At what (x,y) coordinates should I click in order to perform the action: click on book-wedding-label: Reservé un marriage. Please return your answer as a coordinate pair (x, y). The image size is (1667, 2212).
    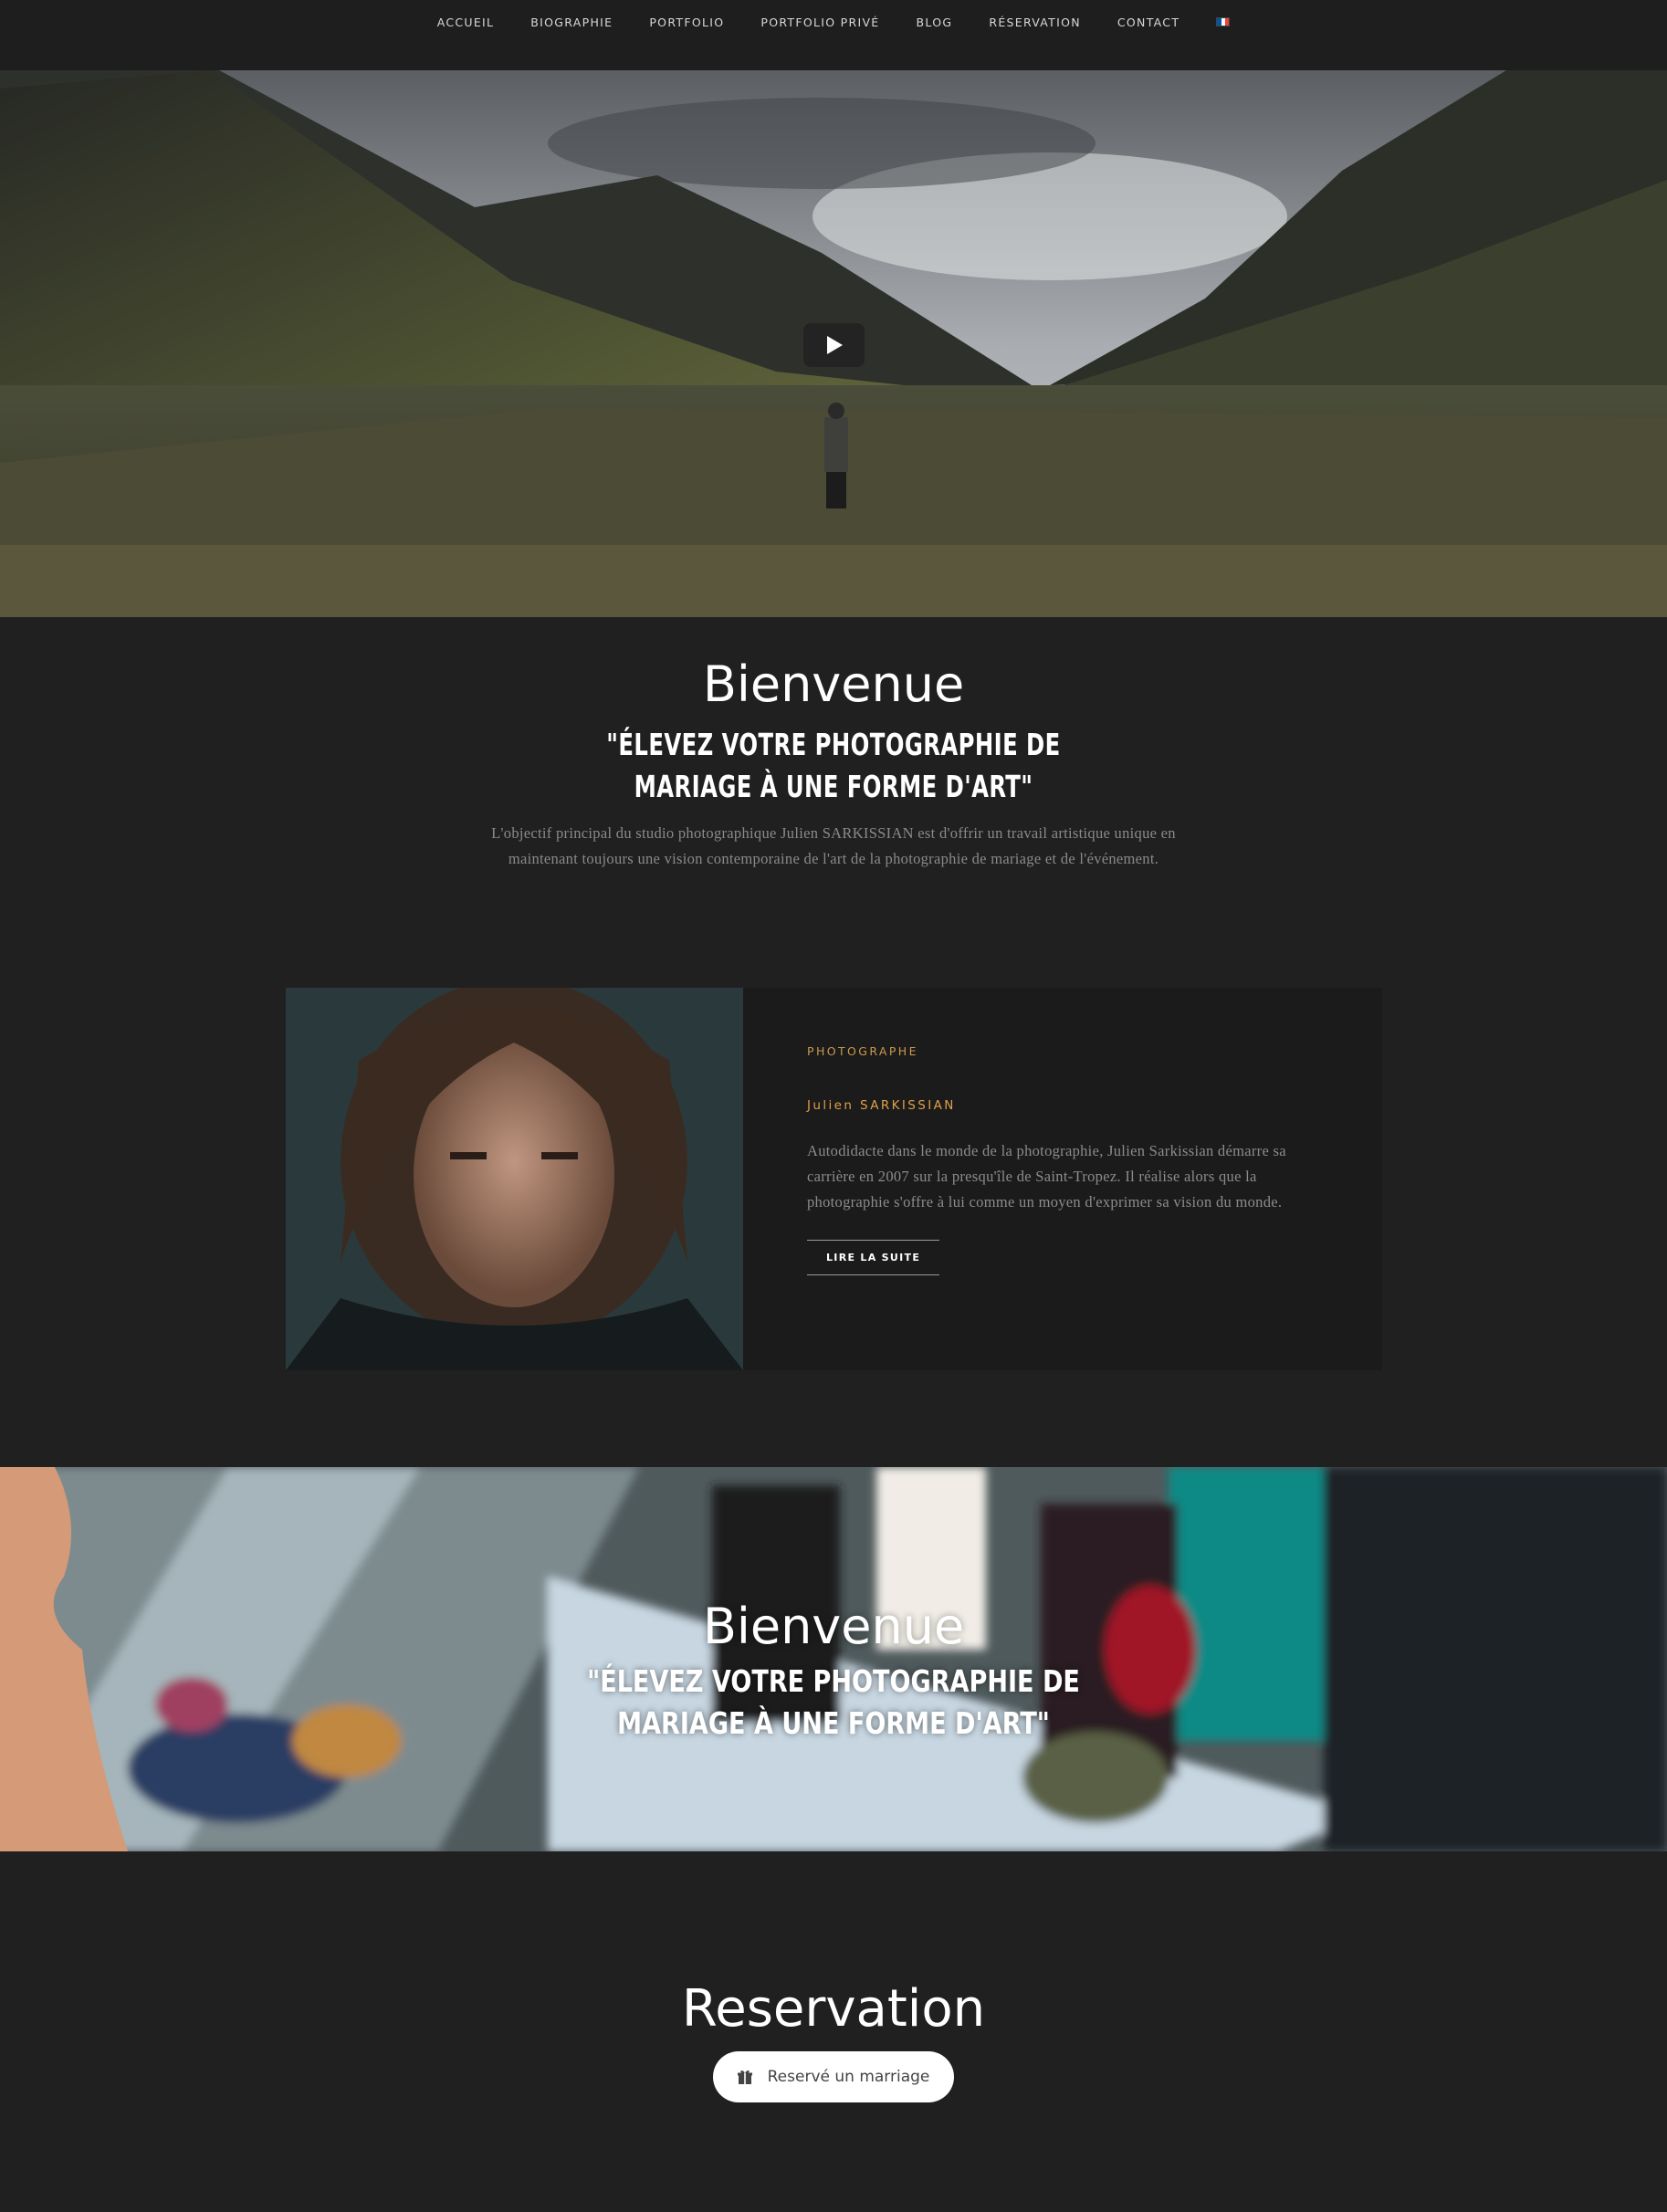
    Looking at the image, I should click on (848, 2077).